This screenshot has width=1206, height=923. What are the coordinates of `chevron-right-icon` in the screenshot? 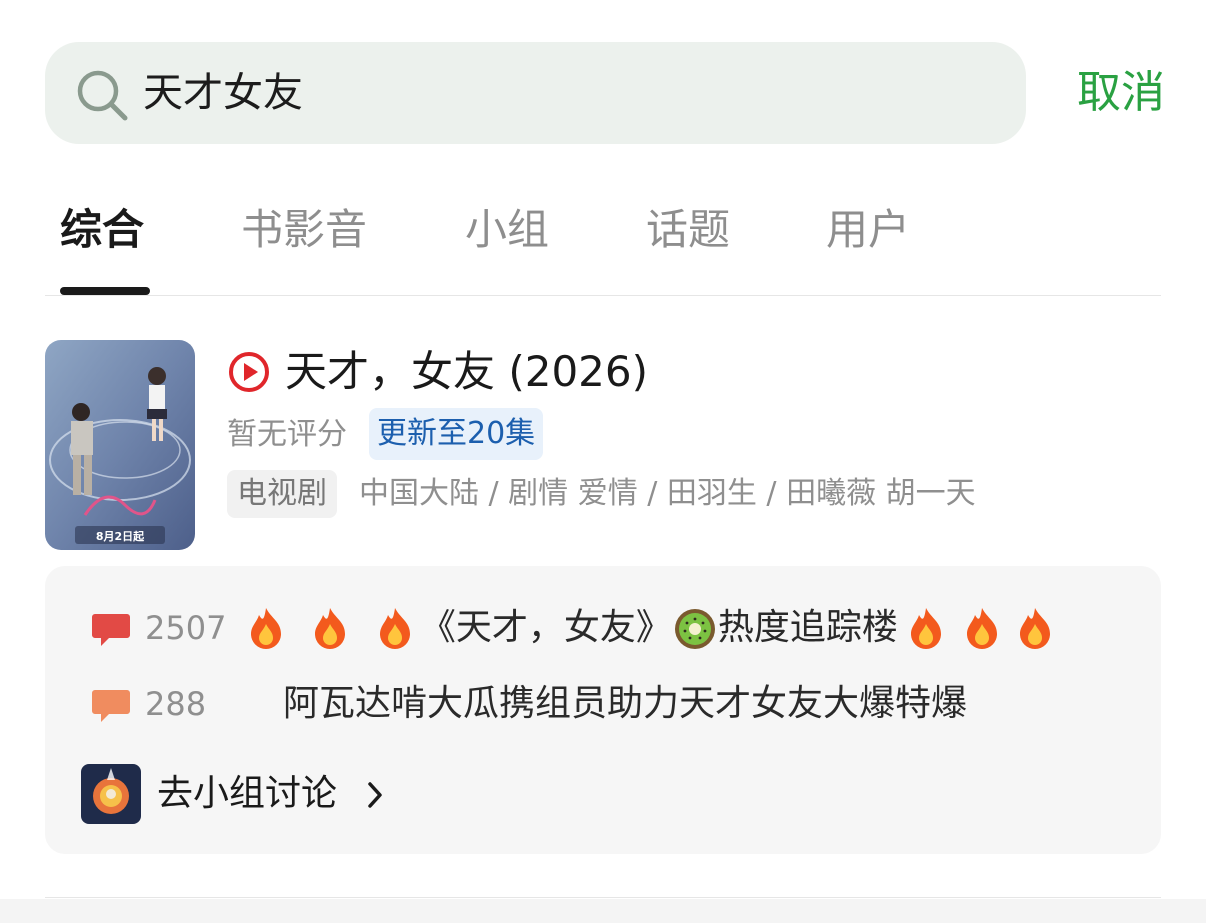 It's located at (375, 795).